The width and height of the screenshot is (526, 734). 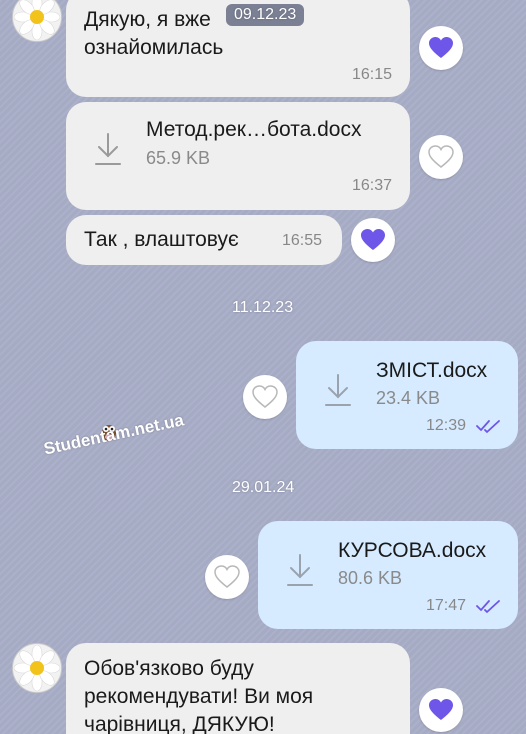 What do you see at coordinates (179, 723) in the screenshot?
I see `message-text-line: чарівниця, ДЯКУЮ!` at bounding box center [179, 723].